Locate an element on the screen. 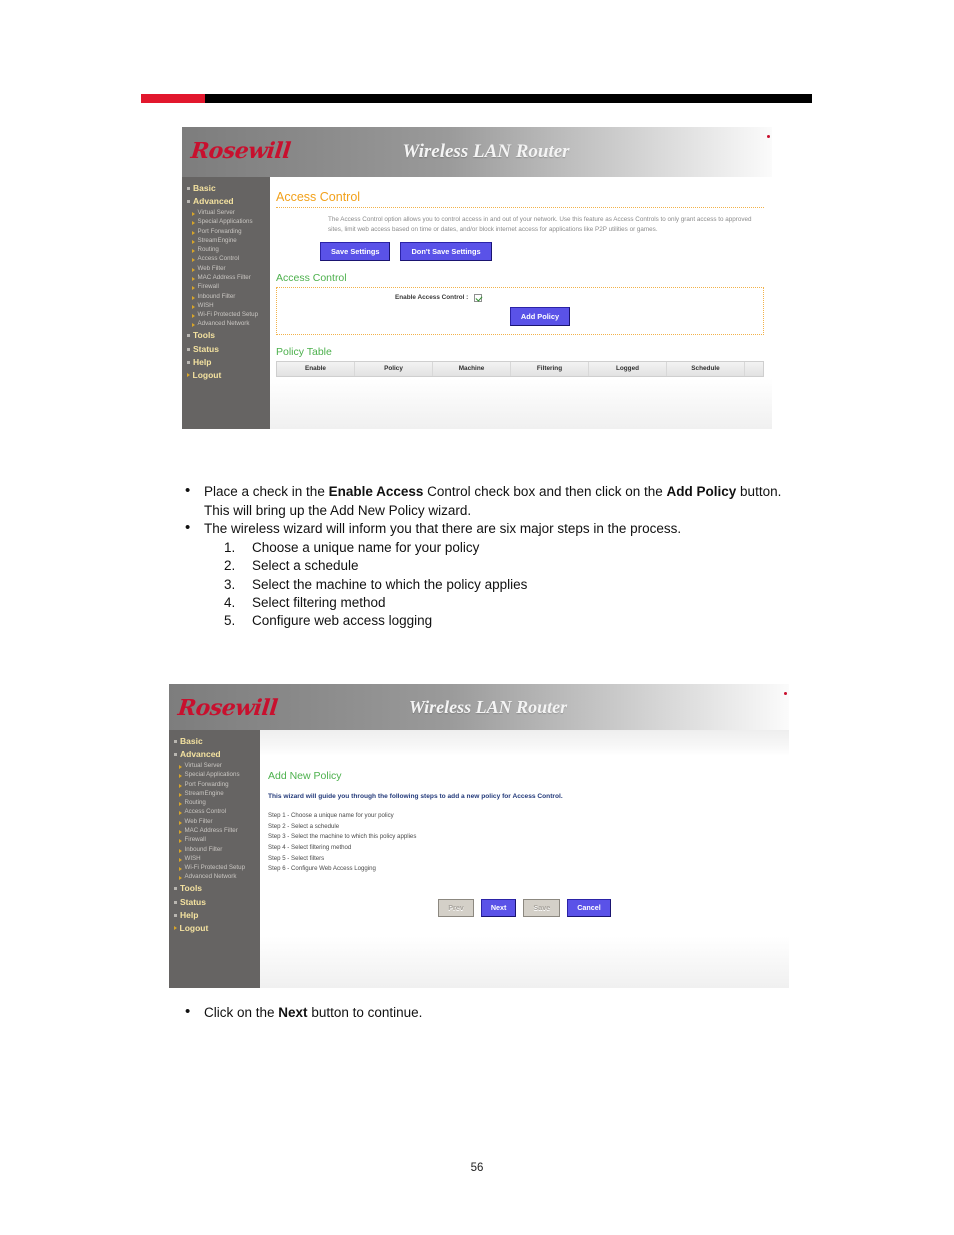 The height and width of the screenshot is (1235, 954). access-control-subsection-title: Access Control is located at coordinates (311, 277).